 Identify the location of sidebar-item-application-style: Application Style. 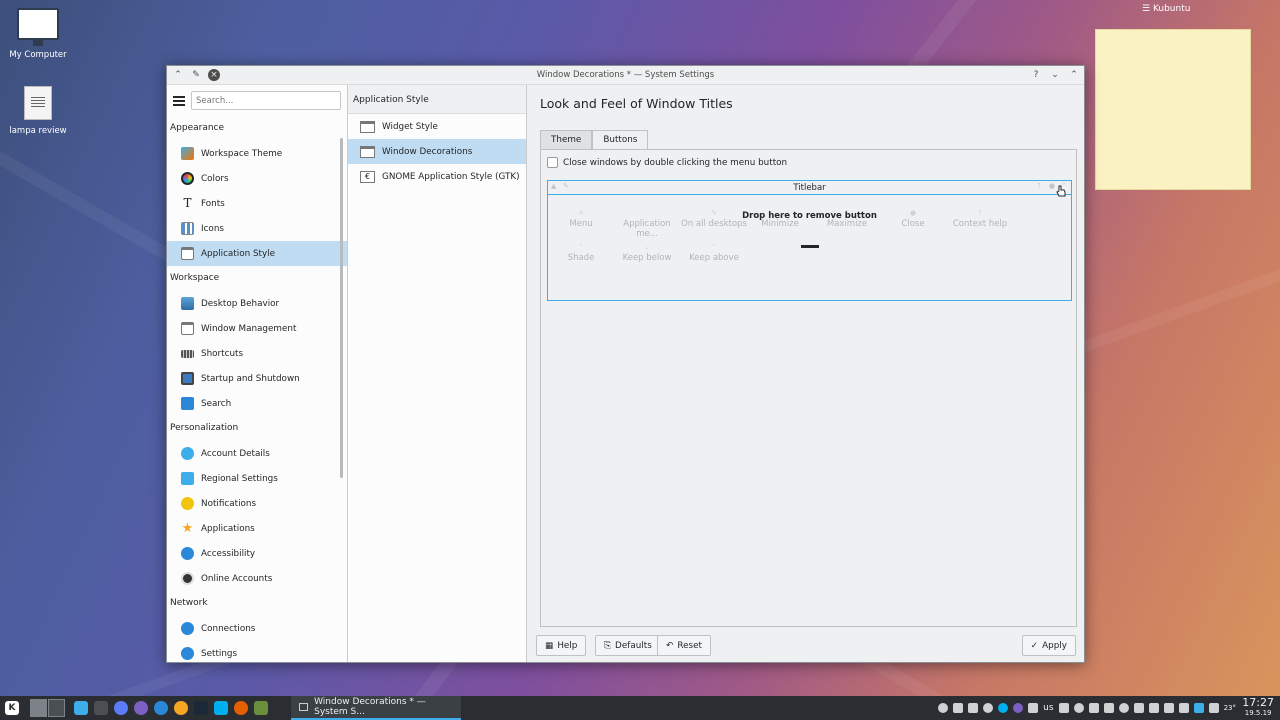
(257, 253).